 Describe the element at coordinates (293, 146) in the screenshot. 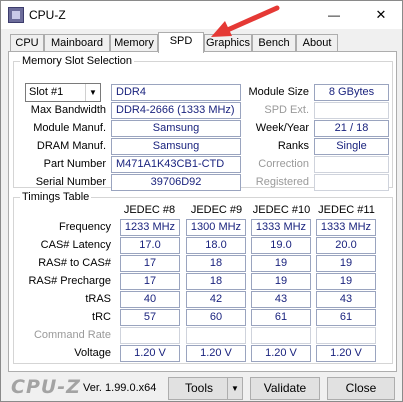

I see `ranks-label: Ranks` at that location.